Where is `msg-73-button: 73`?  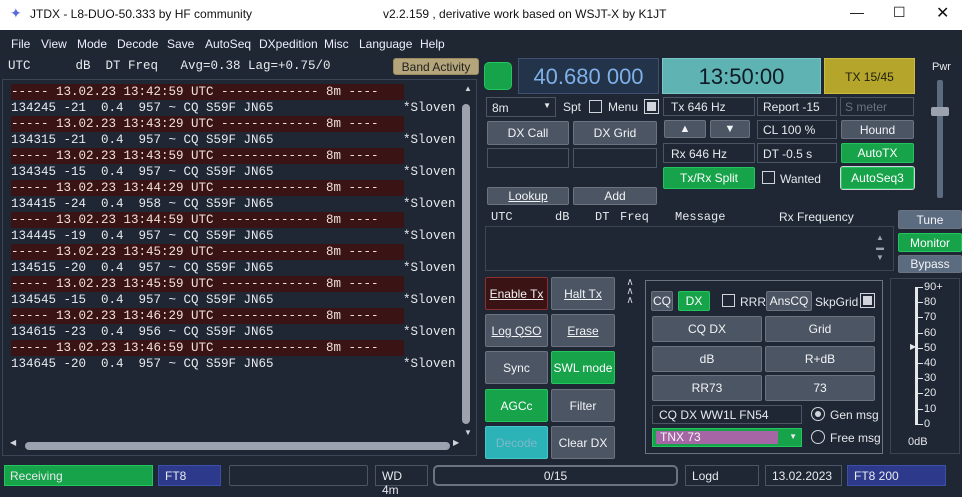 msg-73-button: 73 is located at coordinates (820, 388).